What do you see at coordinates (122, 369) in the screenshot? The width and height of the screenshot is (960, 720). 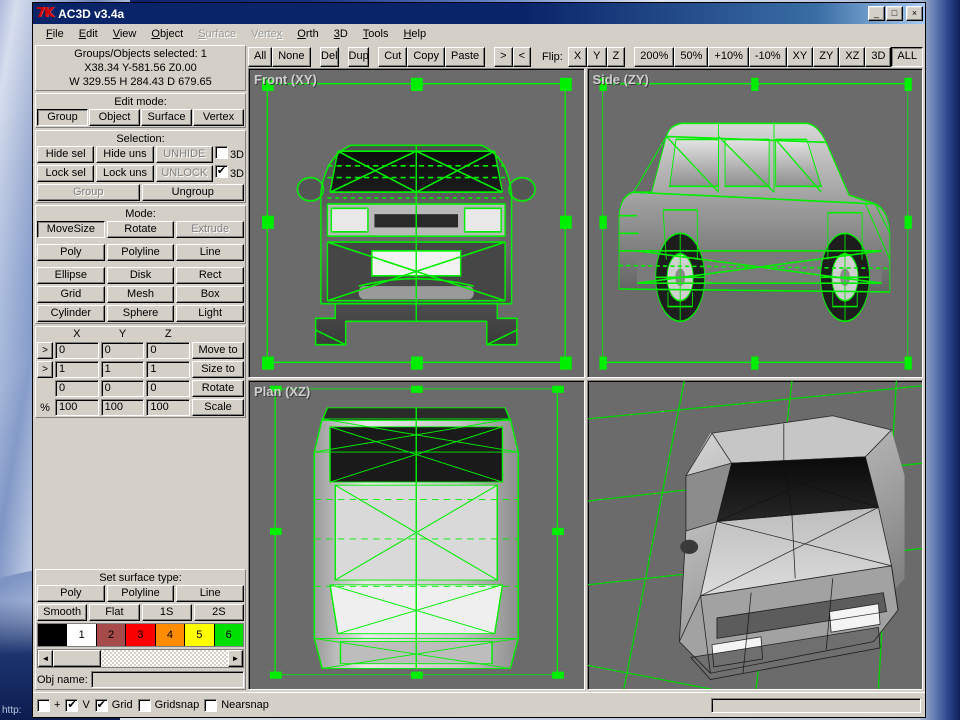 I see `size-y-input: 1` at bounding box center [122, 369].